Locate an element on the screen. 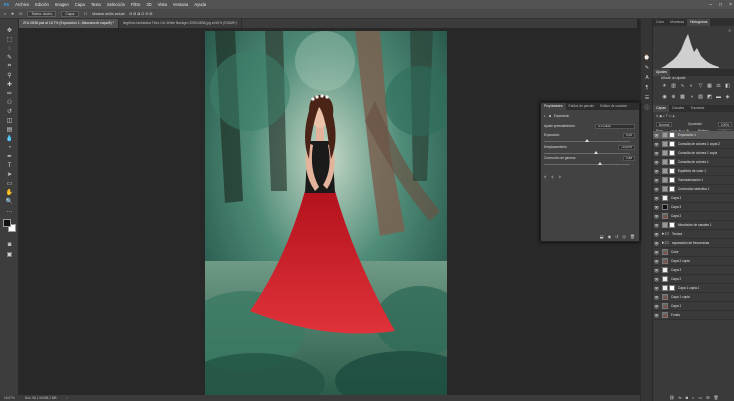 The width and height of the screenshot is (734, 401). hand-tool-icon: ✋ is located at coordinates (9, 192).